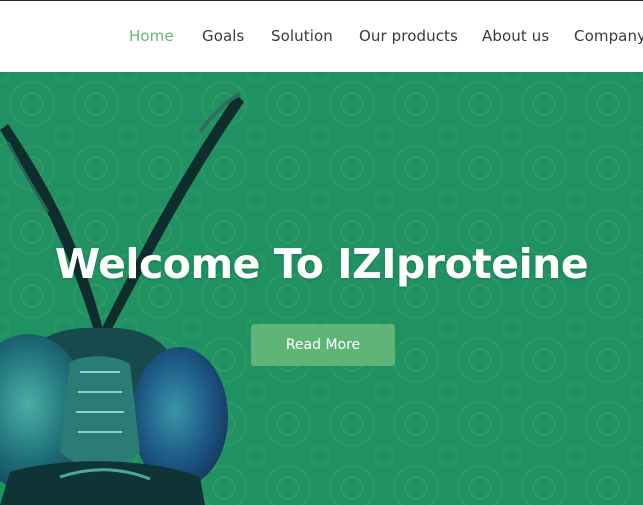  I want to click on nav-item-our-products: Our products, so click(408, 36).